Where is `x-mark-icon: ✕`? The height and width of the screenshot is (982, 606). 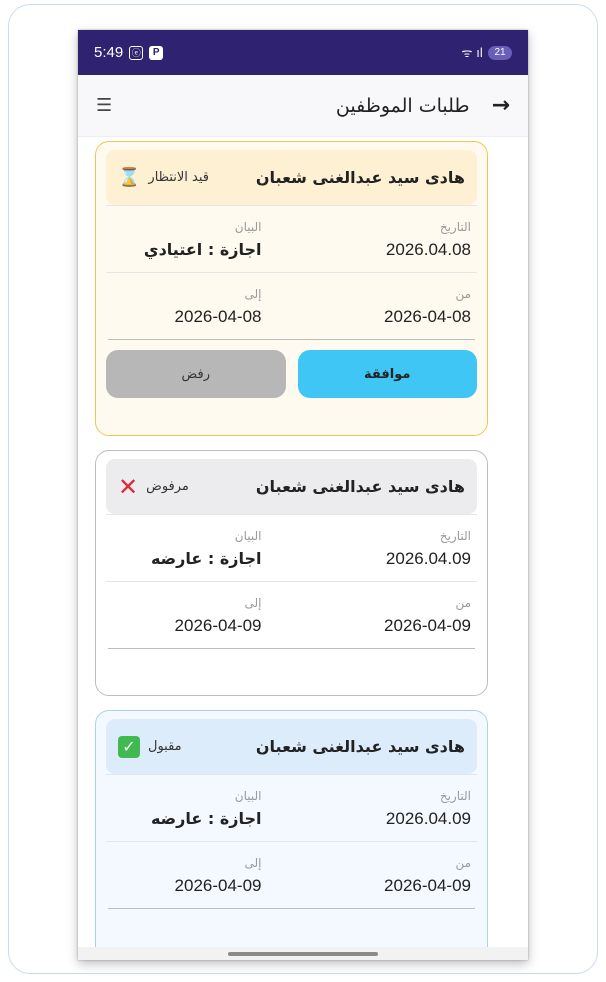
x-mark-icon: ✕ is located at coordinates (128, 486).